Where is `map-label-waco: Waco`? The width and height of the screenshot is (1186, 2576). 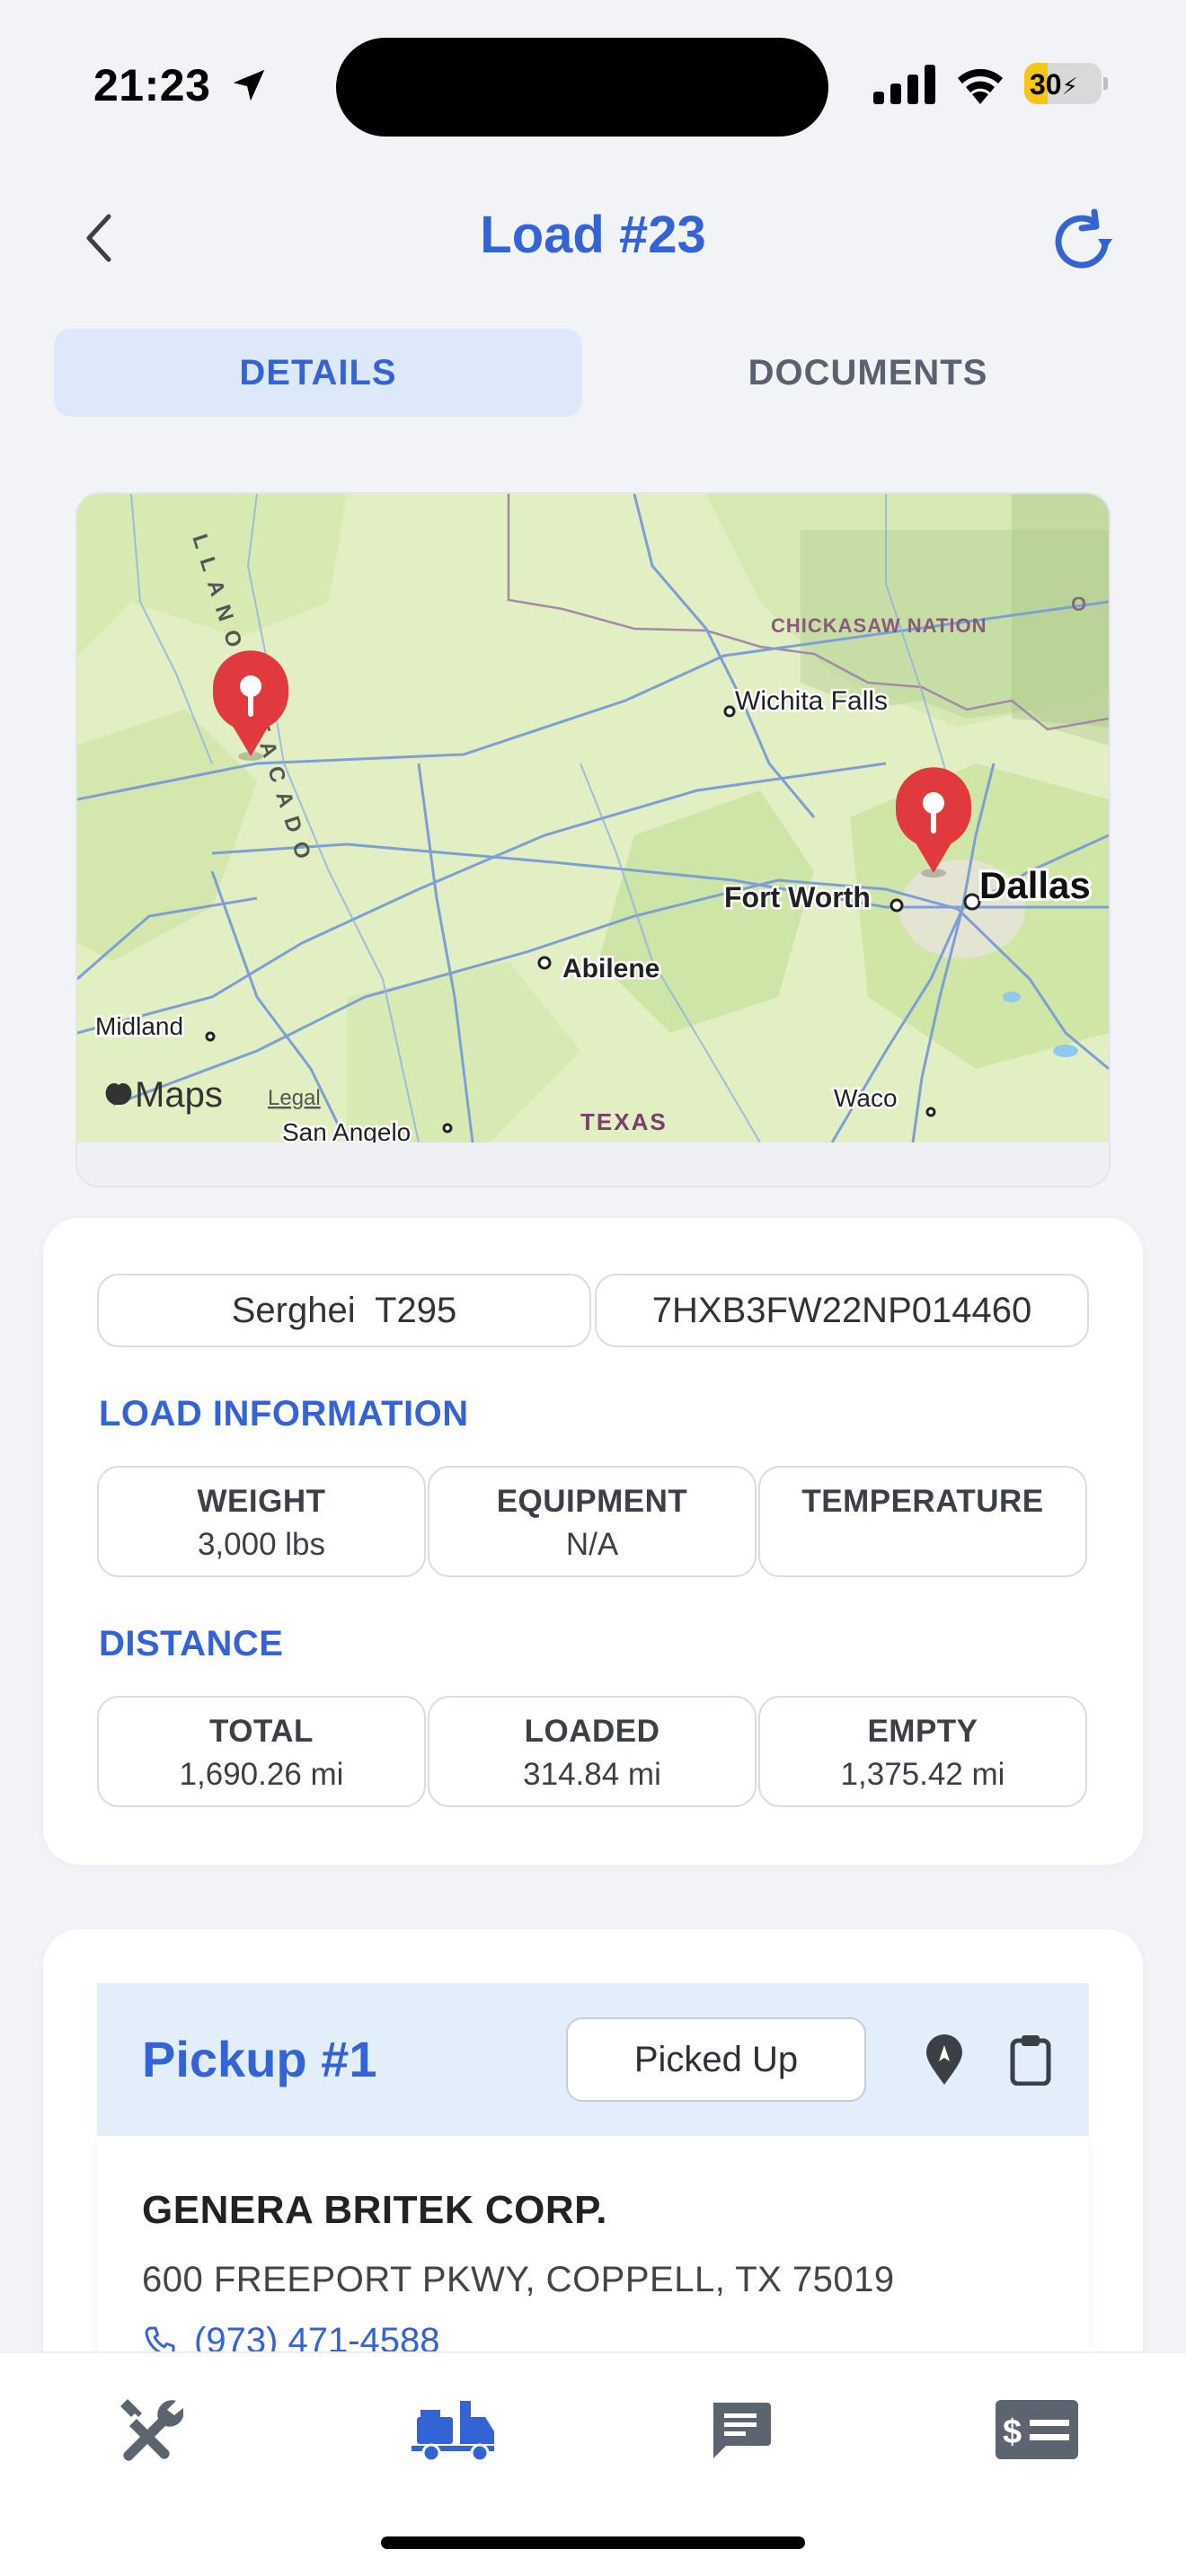
map-label-waco: Waco is located at coordinates (866, 1098).